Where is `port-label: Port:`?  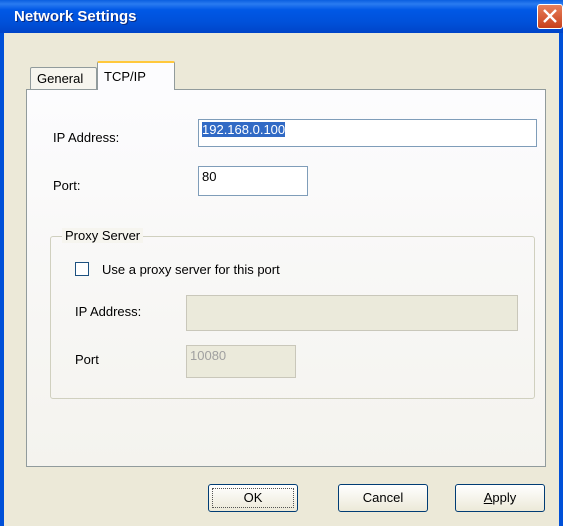
port-label: Port: is located at coordinates (67, 185).